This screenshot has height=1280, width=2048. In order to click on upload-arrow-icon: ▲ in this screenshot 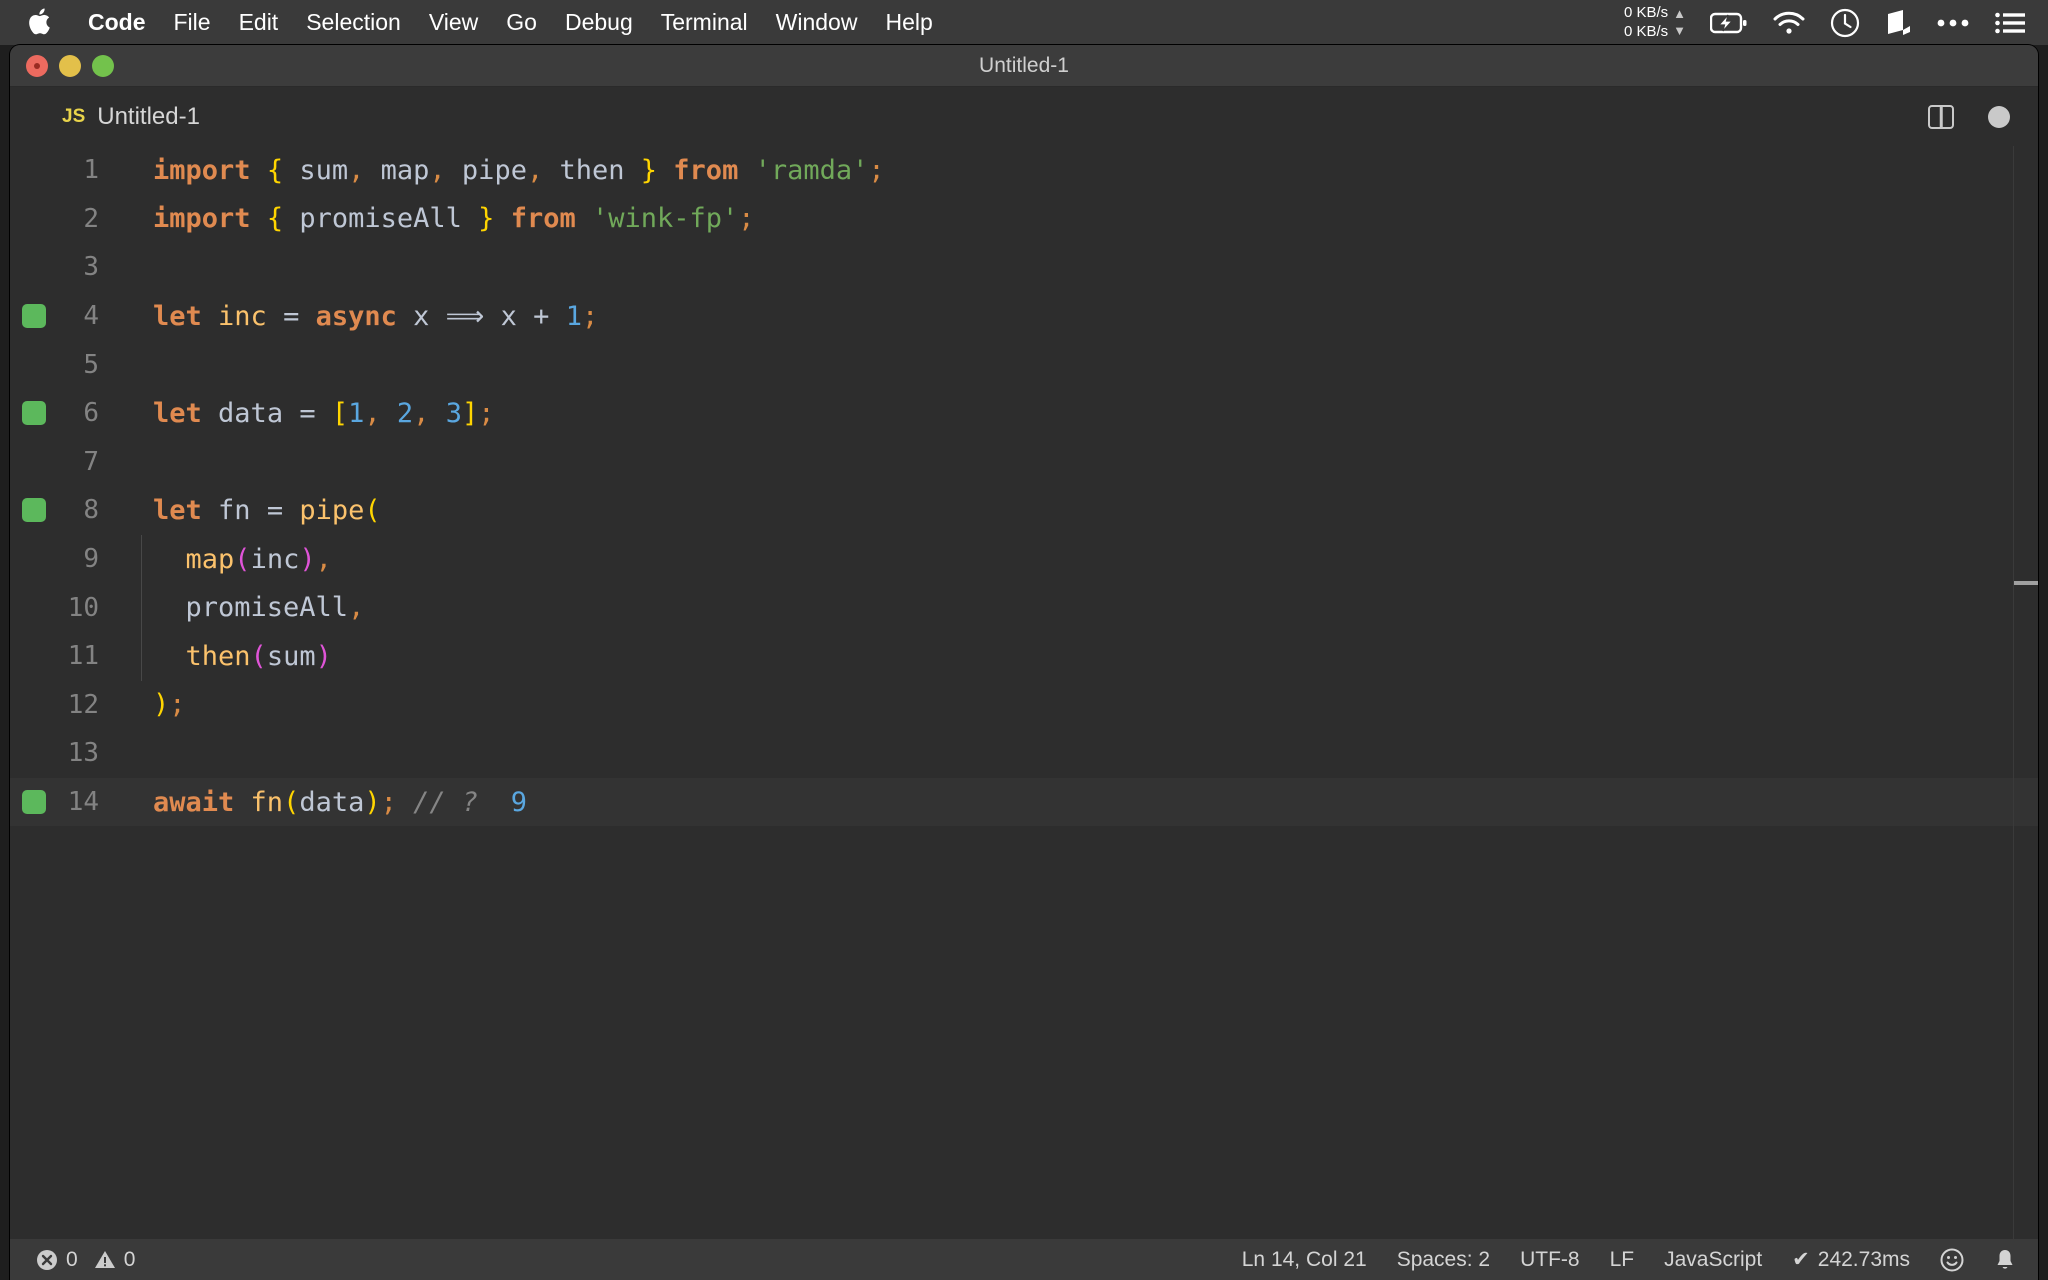, I will do `click(1679, 14)`.